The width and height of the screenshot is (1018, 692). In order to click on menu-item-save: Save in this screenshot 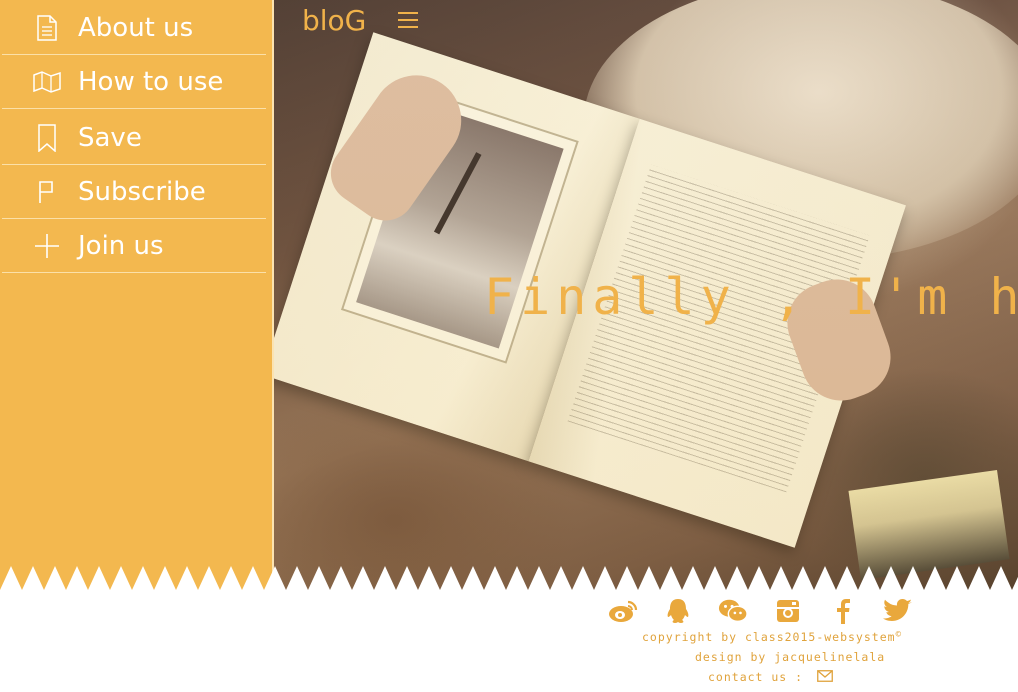, I will do `click(134, 138)`.